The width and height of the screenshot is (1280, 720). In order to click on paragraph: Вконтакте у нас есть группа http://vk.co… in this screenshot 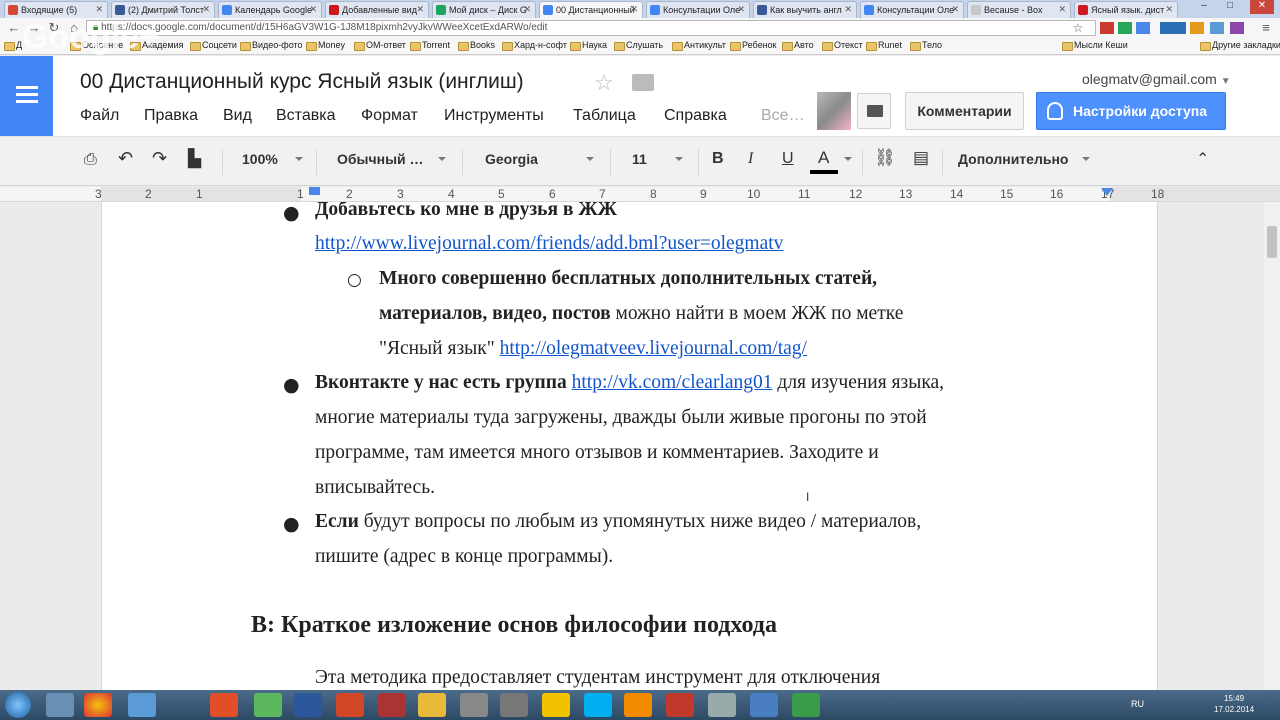, I will do `click(629, 383)`.